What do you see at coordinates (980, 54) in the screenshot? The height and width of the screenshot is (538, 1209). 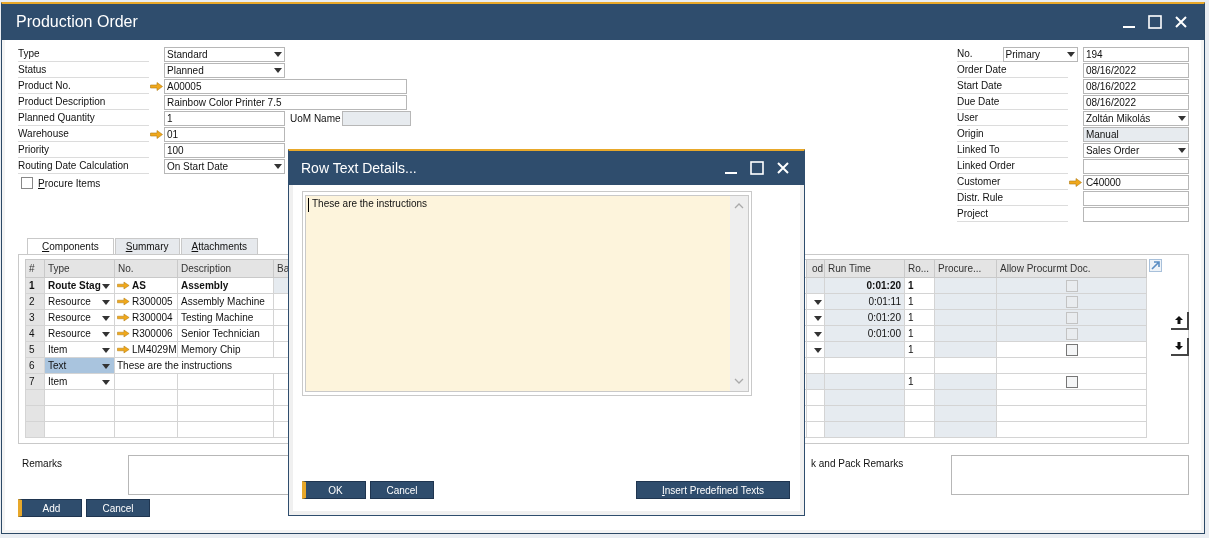 I see `field-label: No.` at bounding box center [980, 54].